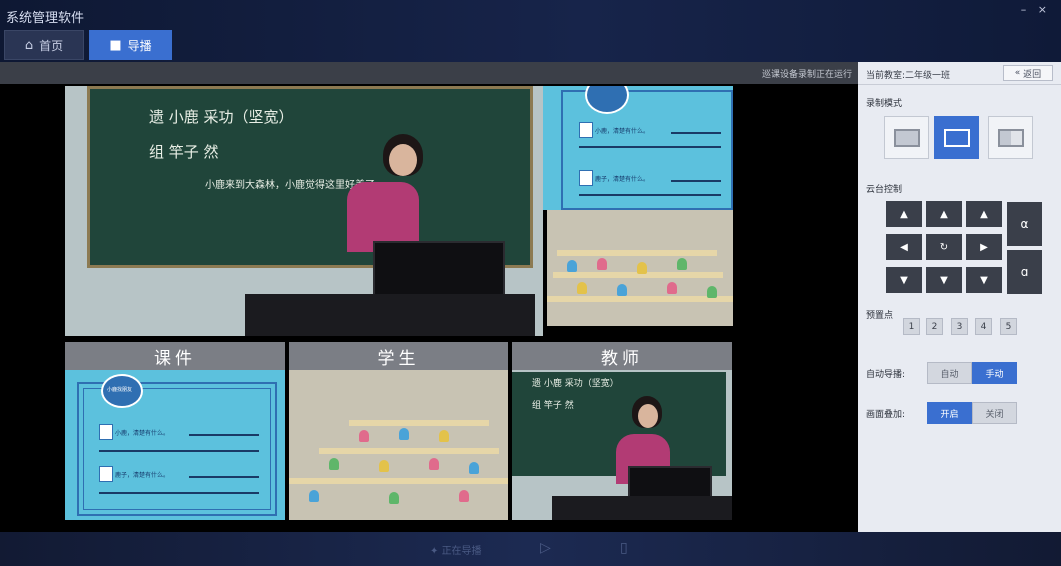  What do you see at coordinates (648, 416) in the screenshot?
I see `src-teacher-face` at bounding box center [648, 416].